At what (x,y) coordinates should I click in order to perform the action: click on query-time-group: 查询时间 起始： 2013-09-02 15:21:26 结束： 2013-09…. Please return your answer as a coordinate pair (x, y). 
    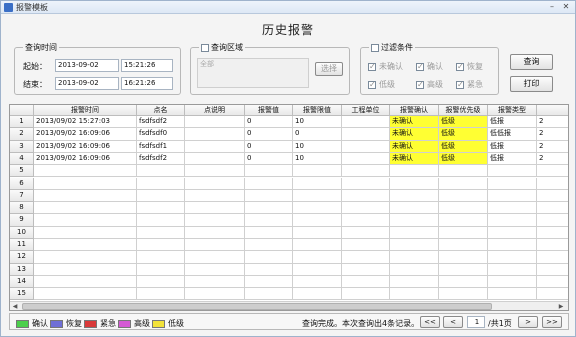
    Looking at the image, I should click on (97, 68).